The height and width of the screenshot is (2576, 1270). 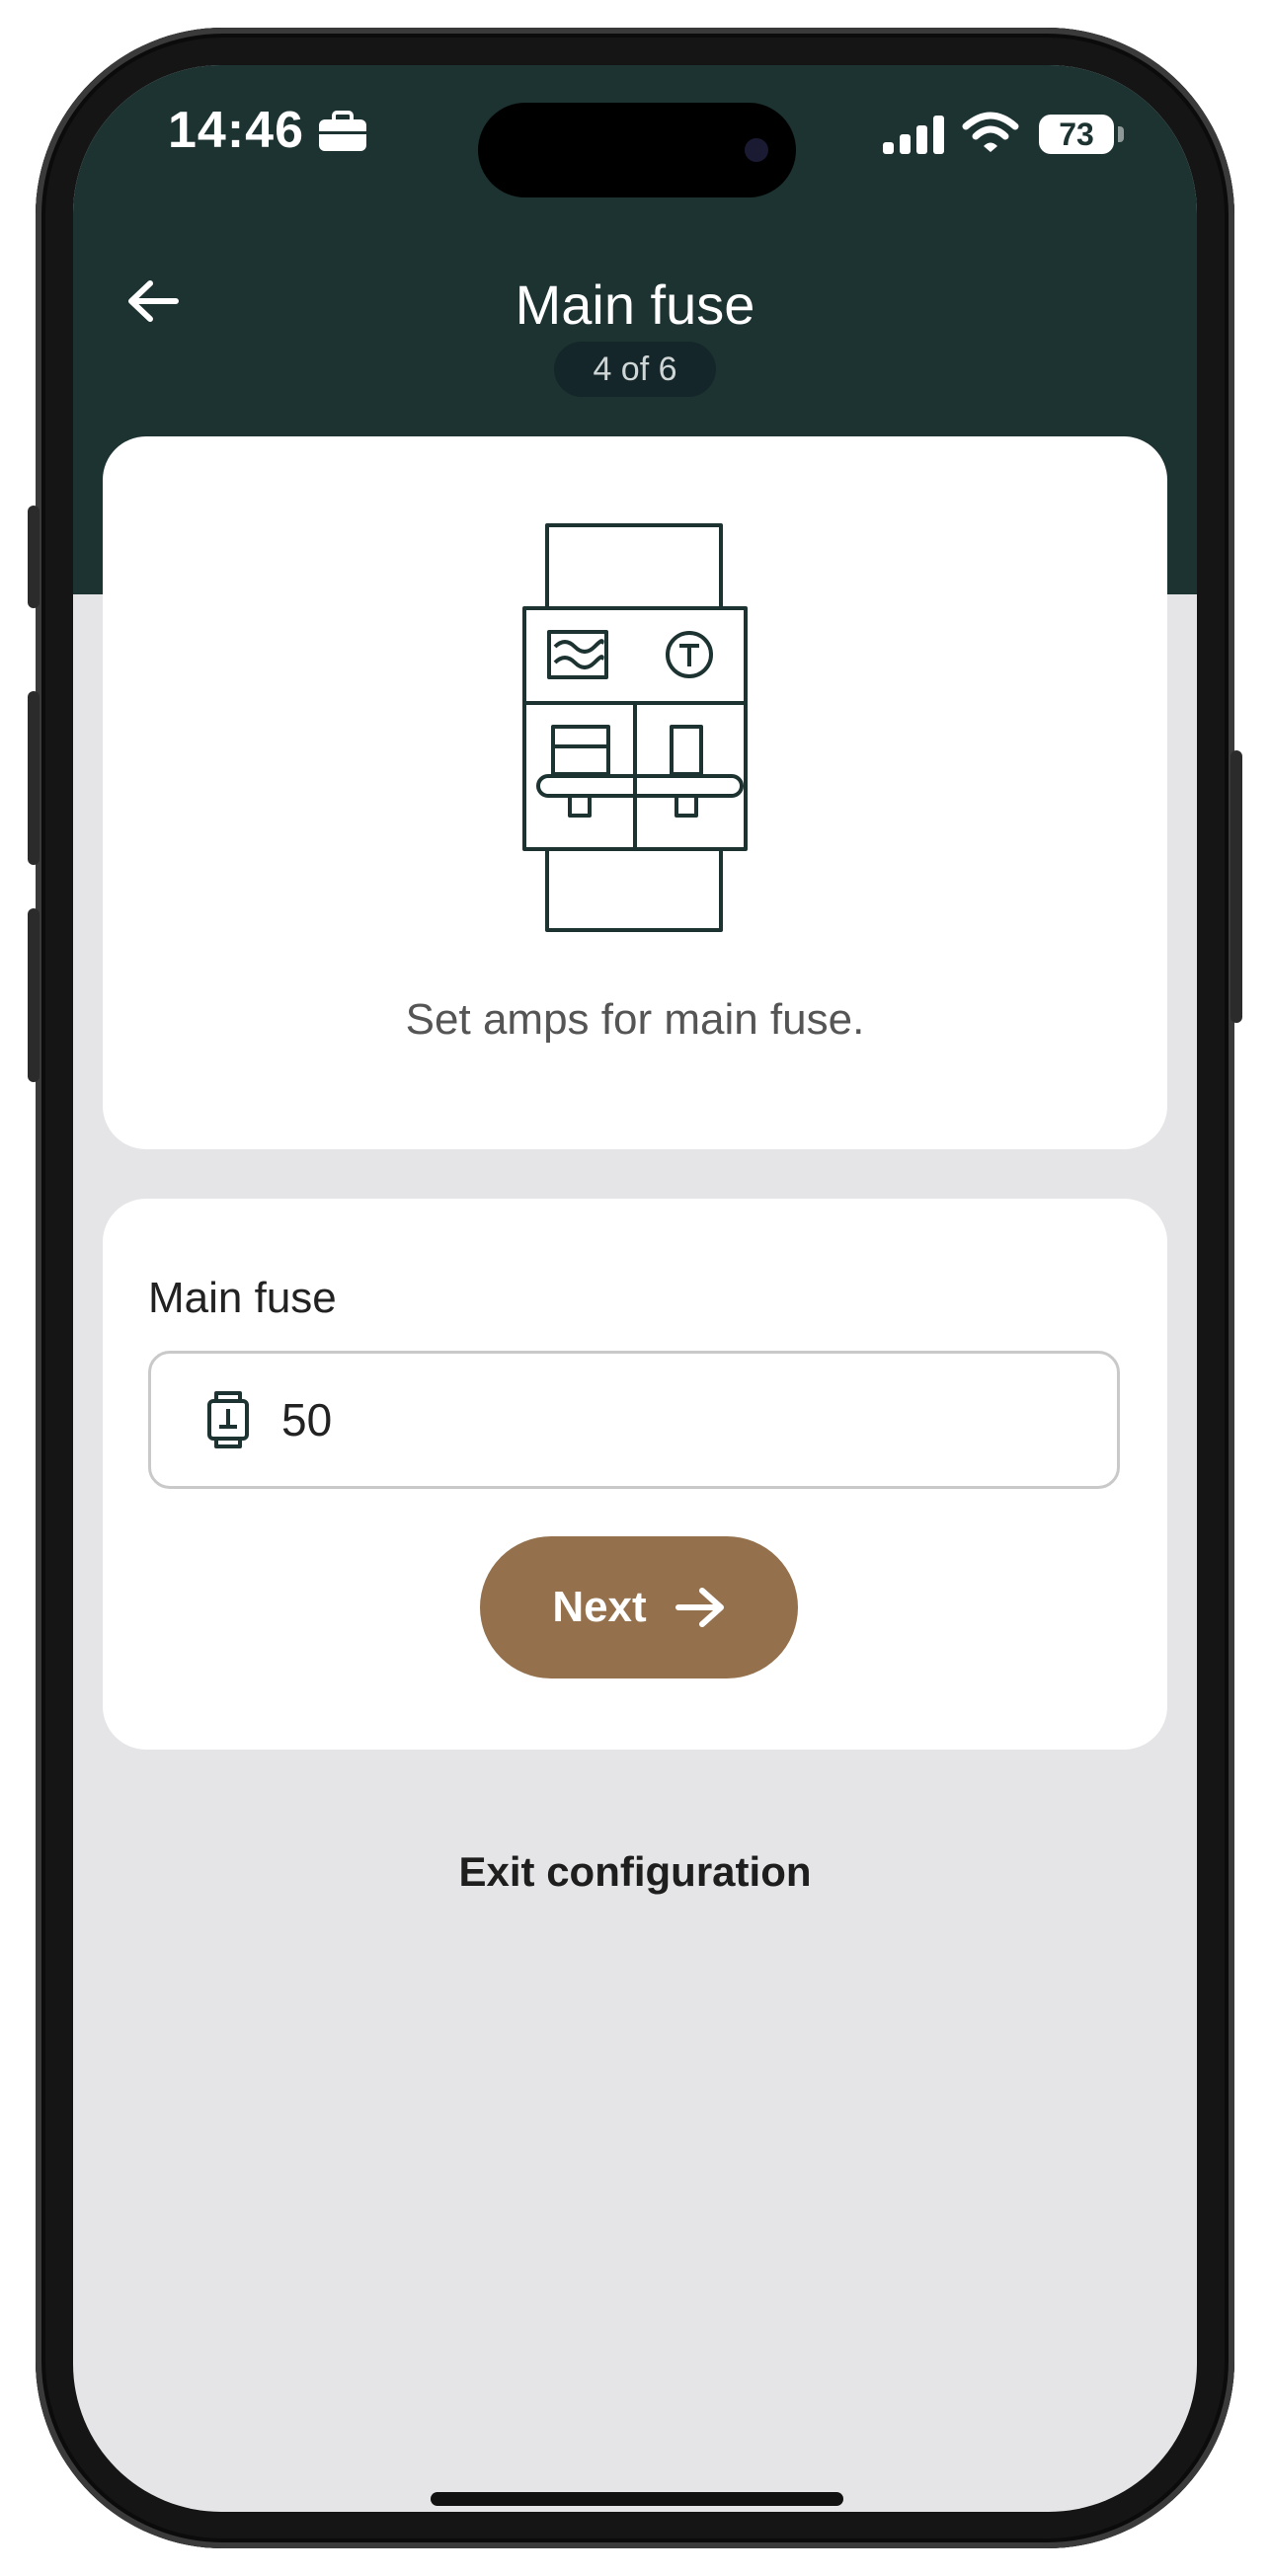 What do you see at coordinates (236, 130) in the screenshot?
I see `status-time: 14:46` at bounding box center [236, 130].